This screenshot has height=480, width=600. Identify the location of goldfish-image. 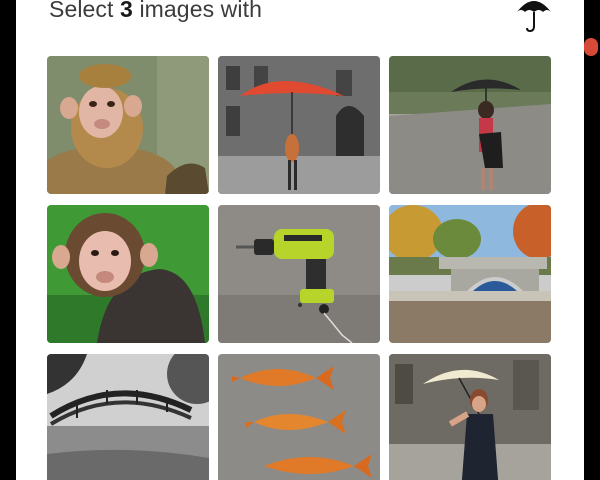
(299, 417).